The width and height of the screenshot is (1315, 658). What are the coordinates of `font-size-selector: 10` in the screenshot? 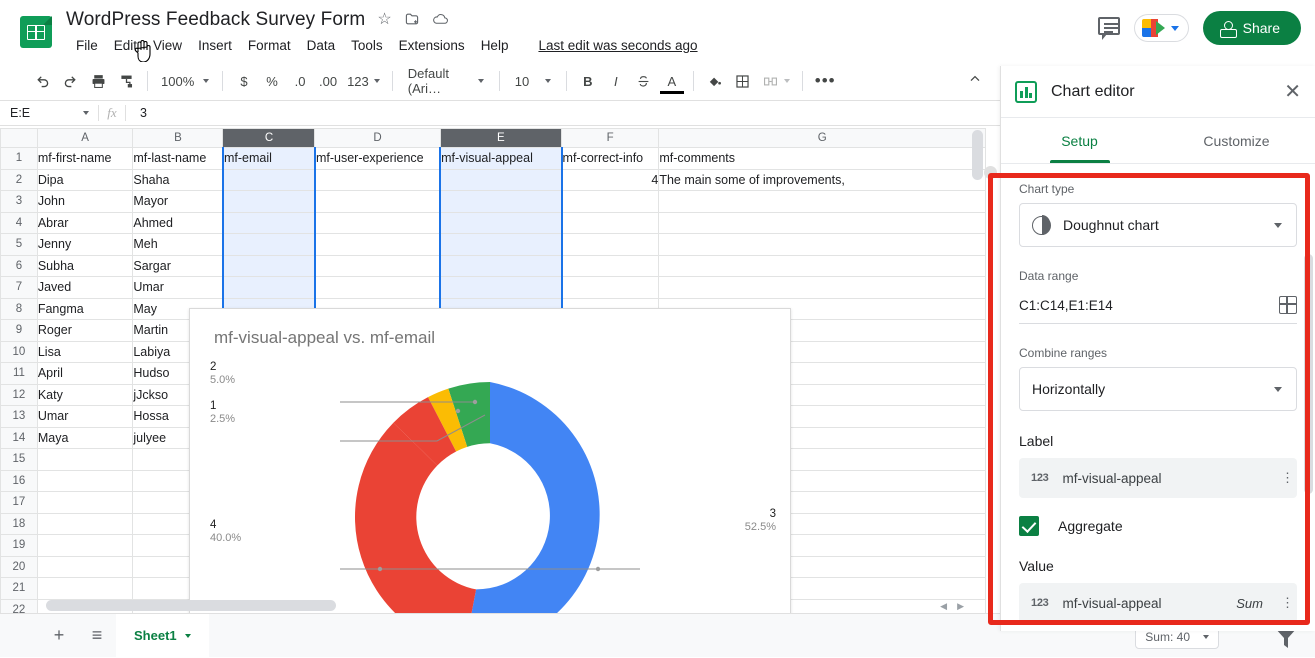 It's located at (533, 81).